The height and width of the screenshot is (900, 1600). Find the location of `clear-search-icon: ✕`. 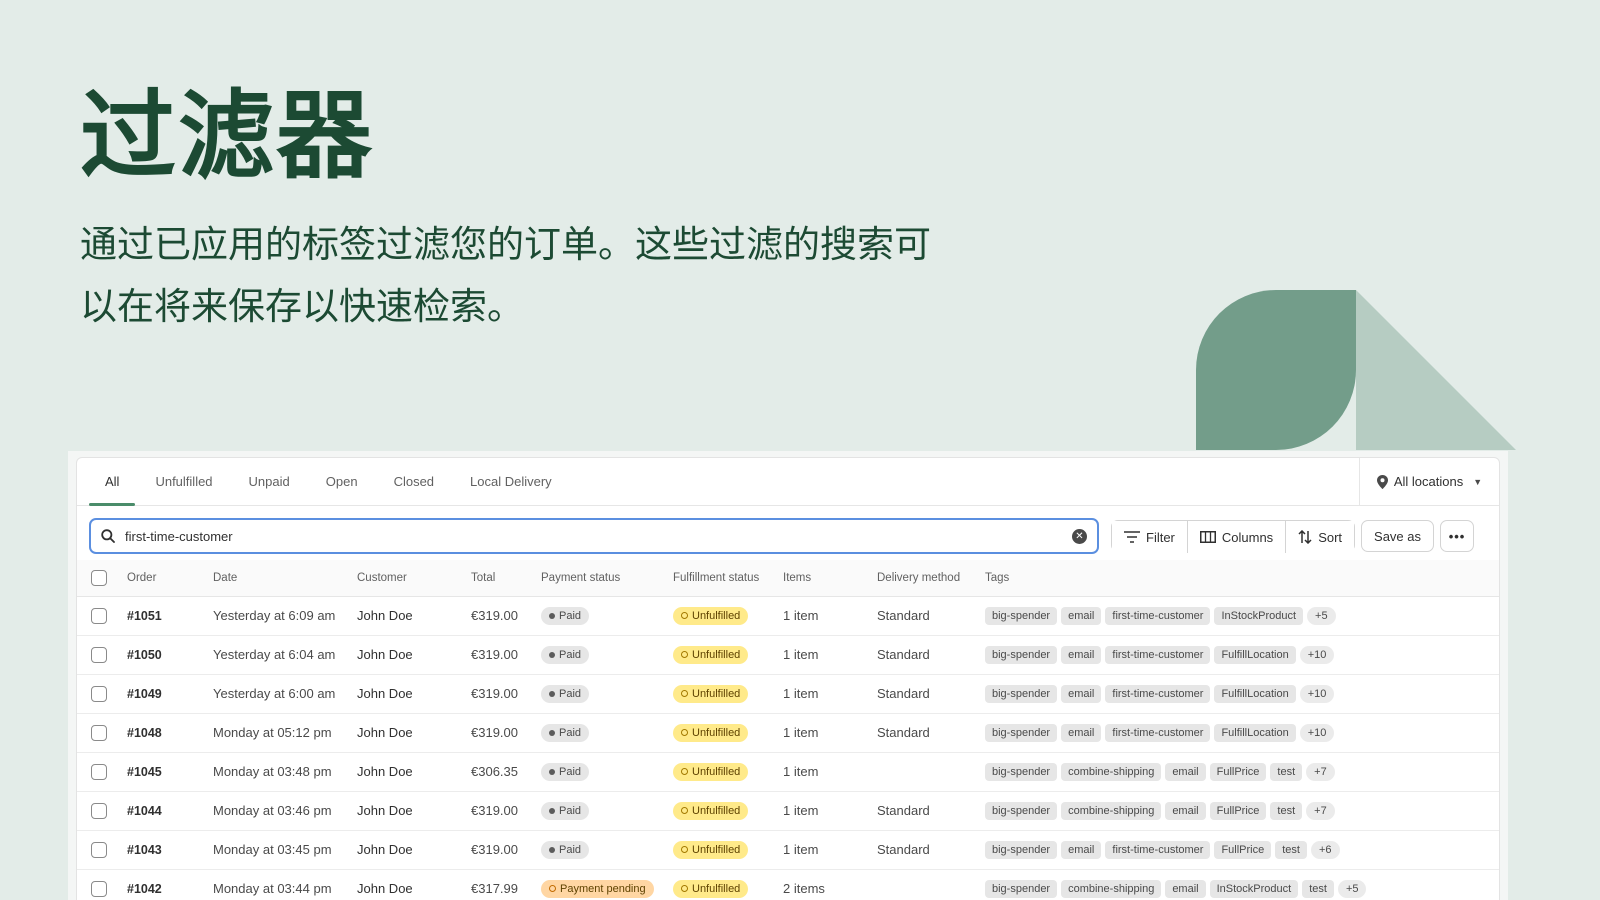

clear-search-icon: ✕ is located at coordinates (1079, 536).